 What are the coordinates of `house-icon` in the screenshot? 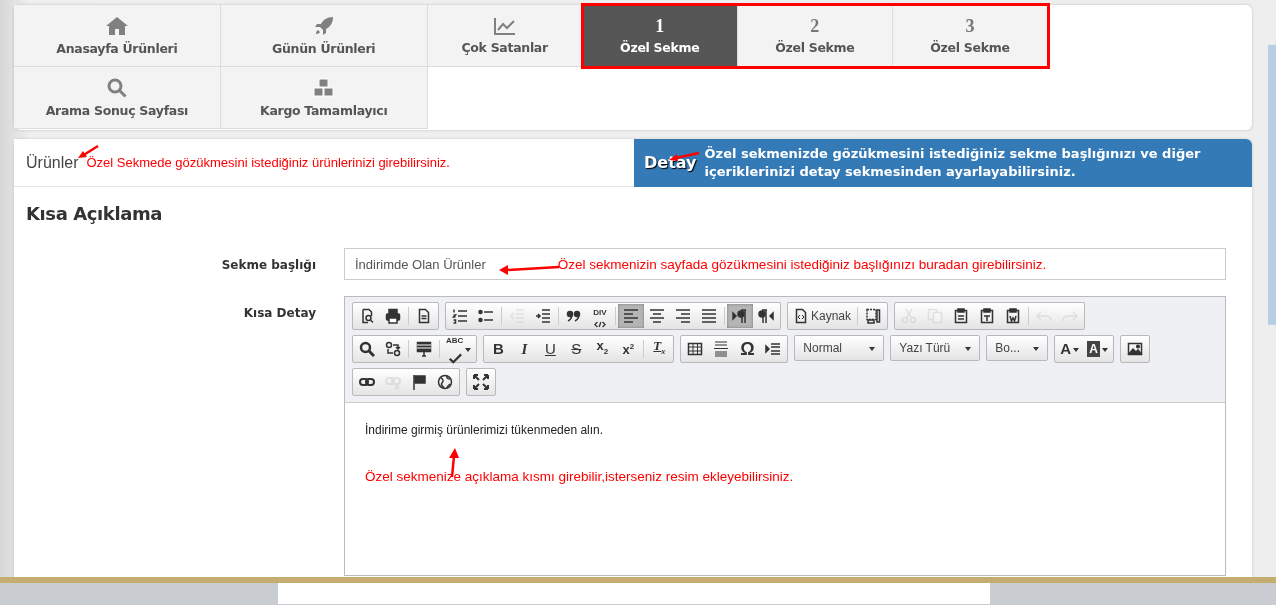 It's located at (116, 25).